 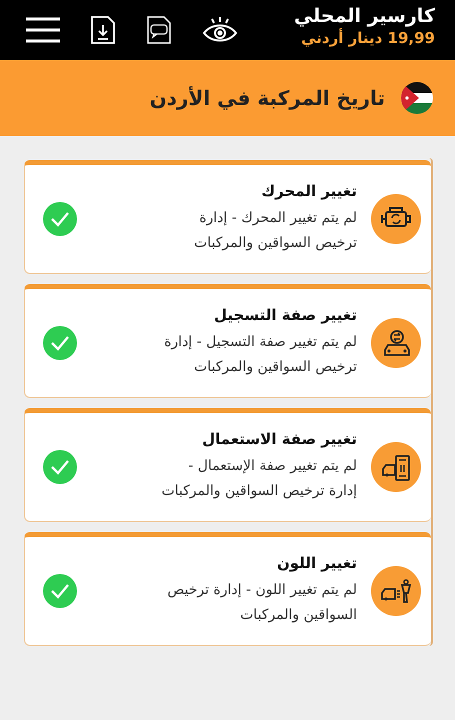 I want to click on page-title: تاريخ المركبة في الأردن, so click(x=267, y=98).